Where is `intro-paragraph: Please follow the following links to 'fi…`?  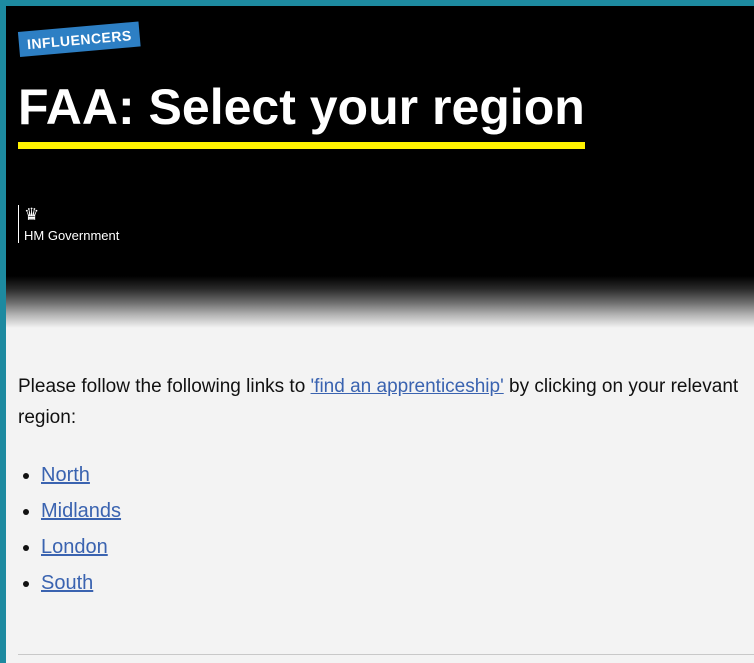
intro-paragraph: Please follow the following links to 'fi… is located at coordinates (380, 402).